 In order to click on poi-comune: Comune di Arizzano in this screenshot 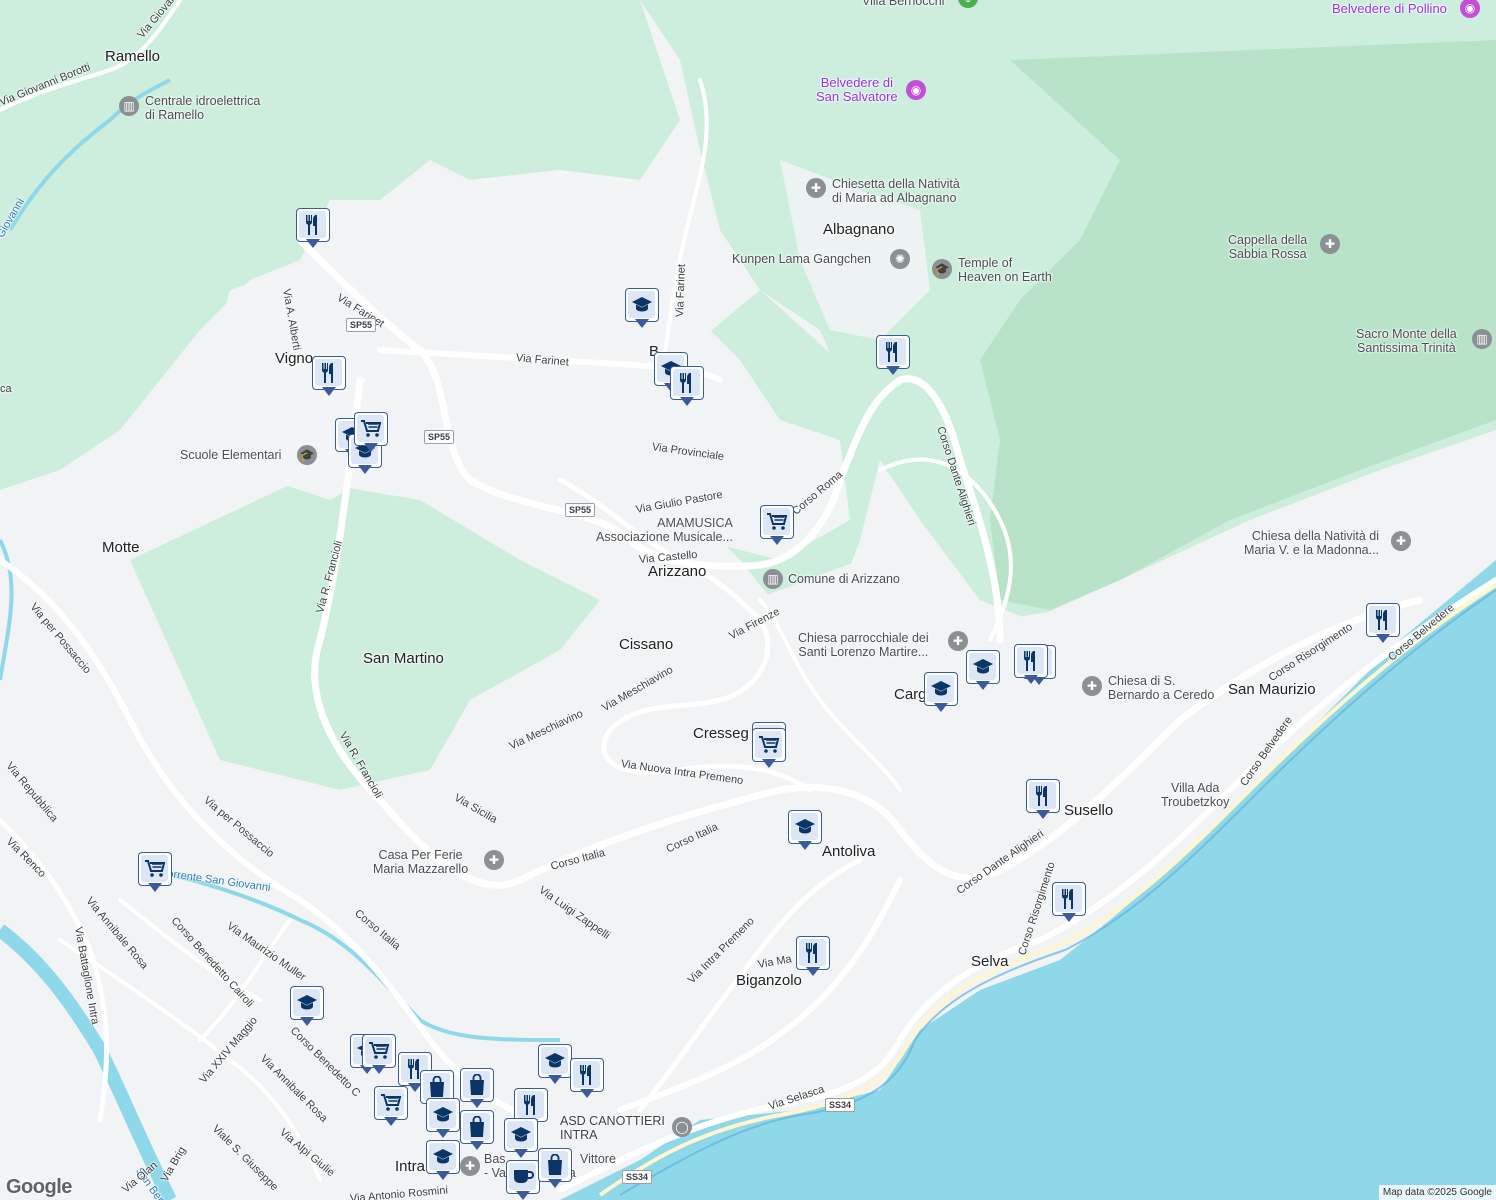, I will do `click(844, 579)`.